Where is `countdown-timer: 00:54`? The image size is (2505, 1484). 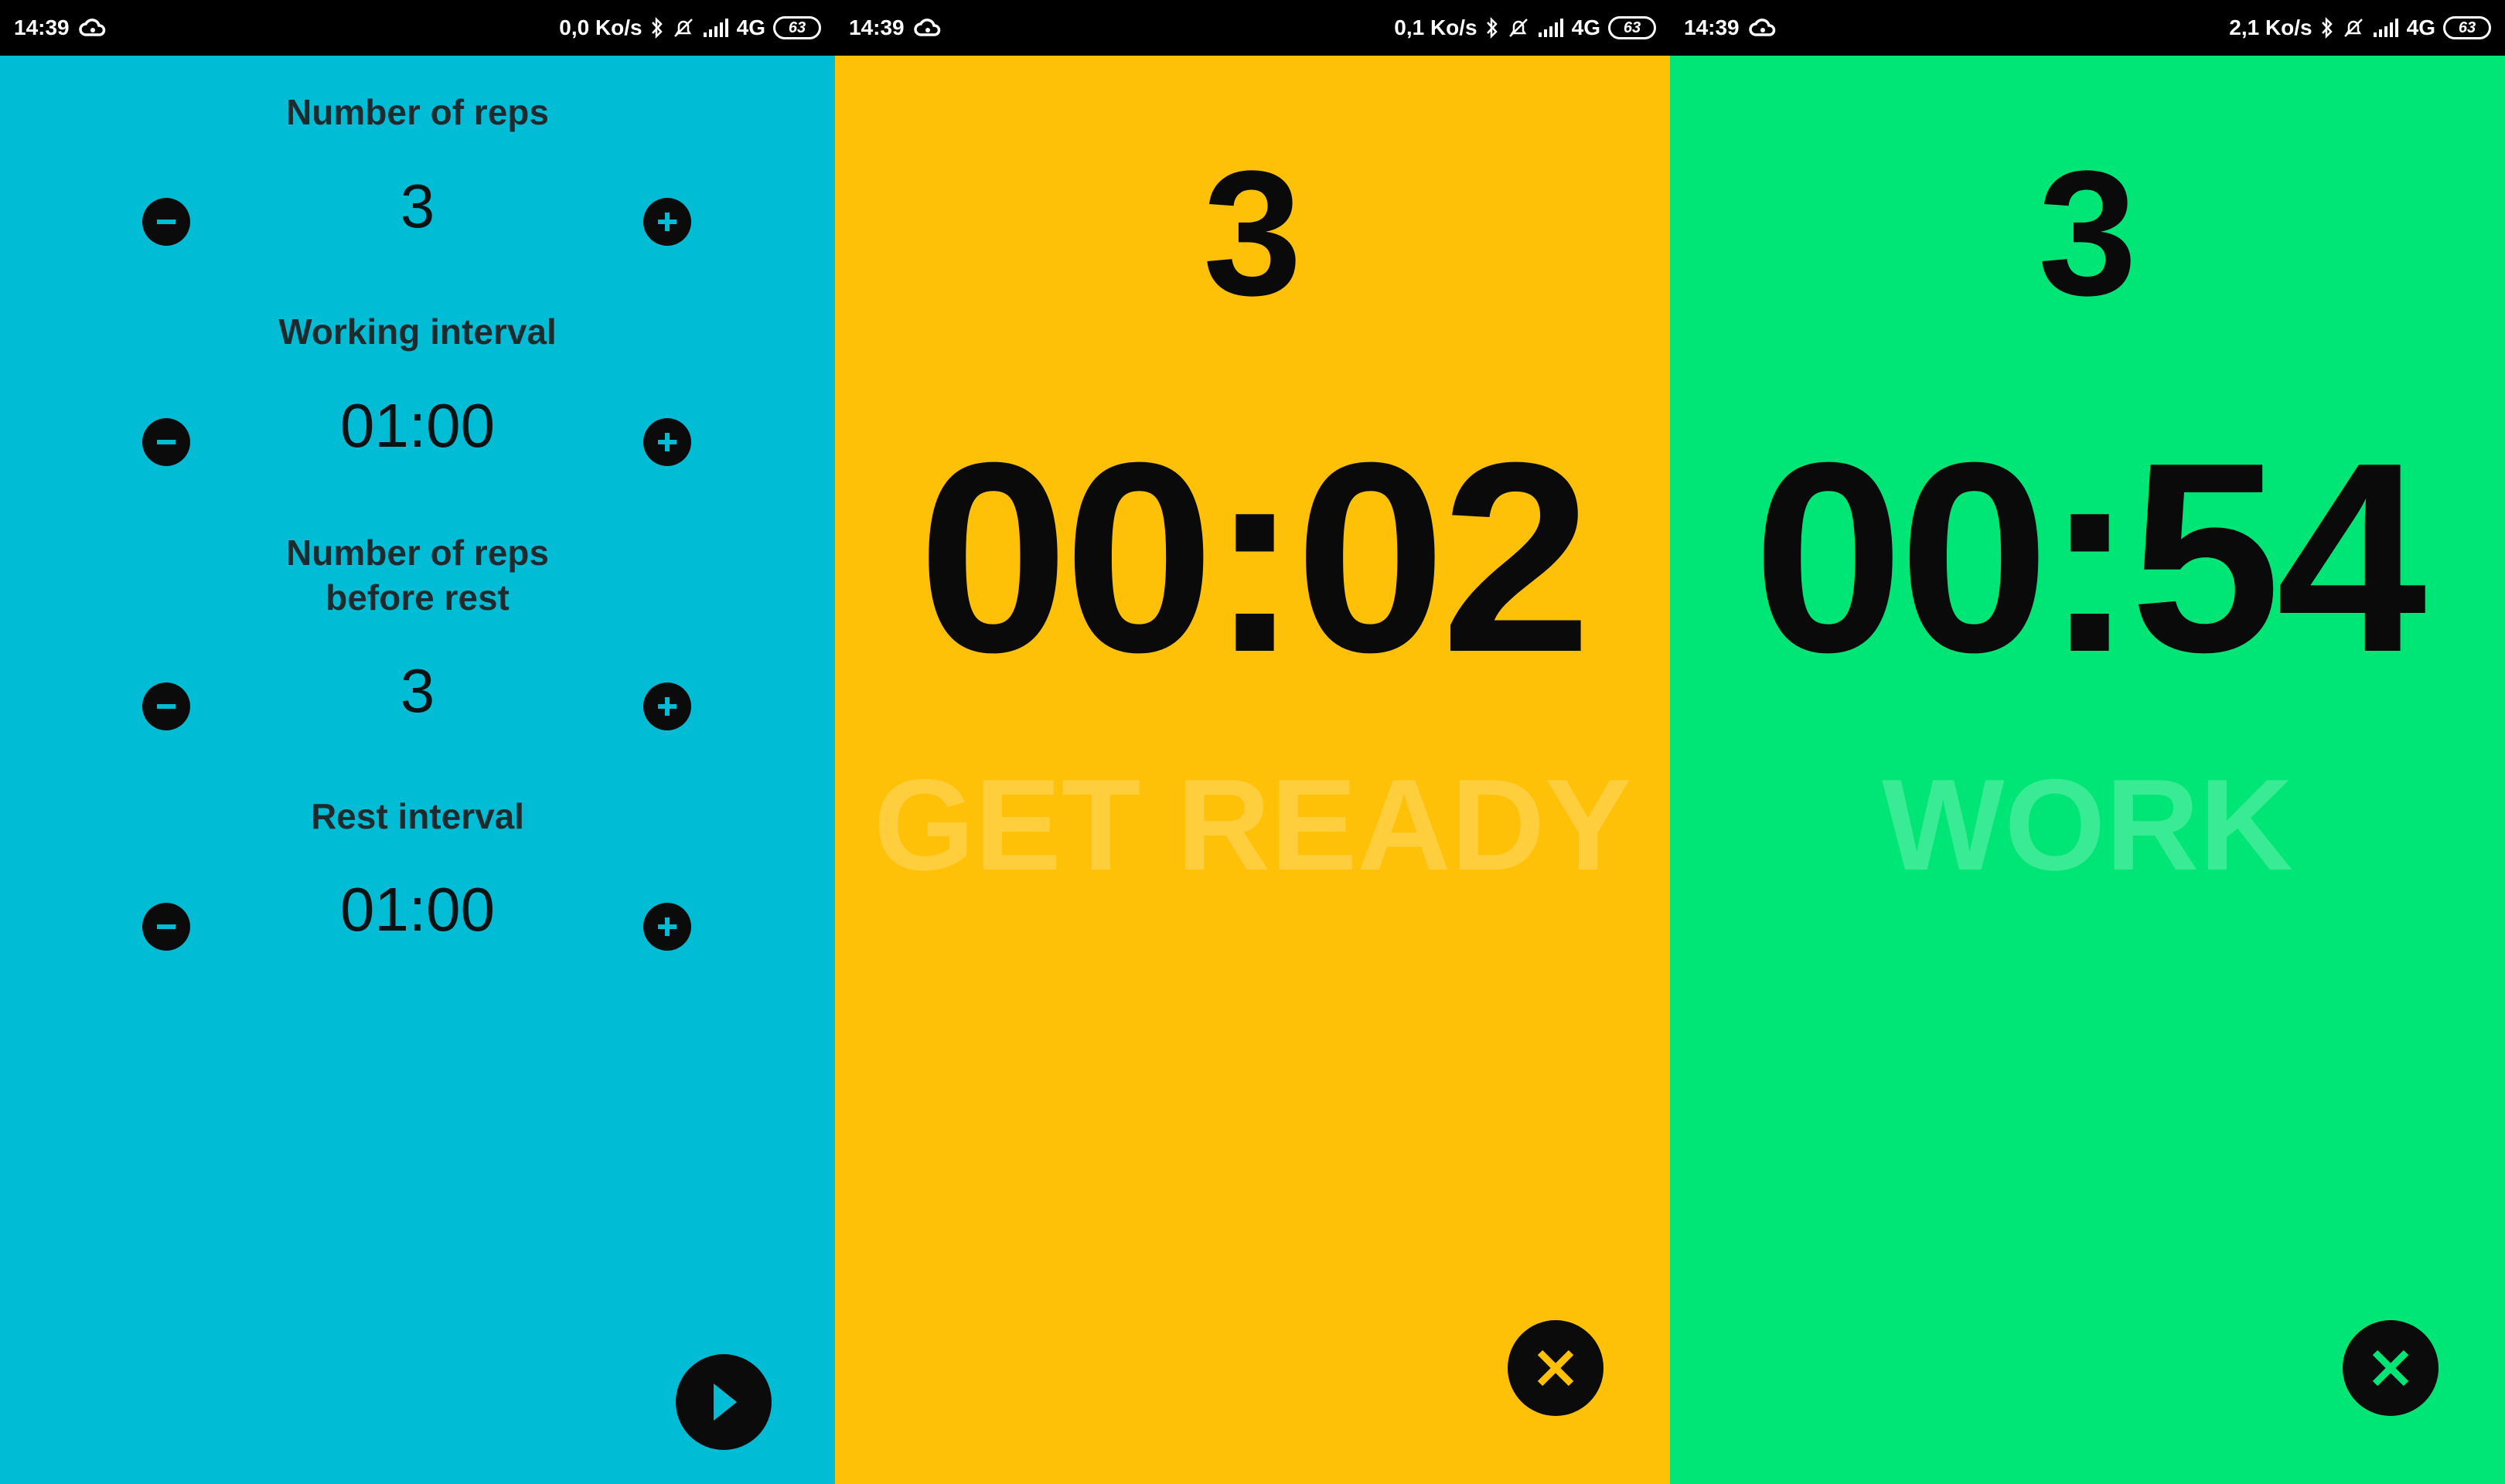
countdown-timer: 00:54 is located at coordinates (2089, 558).